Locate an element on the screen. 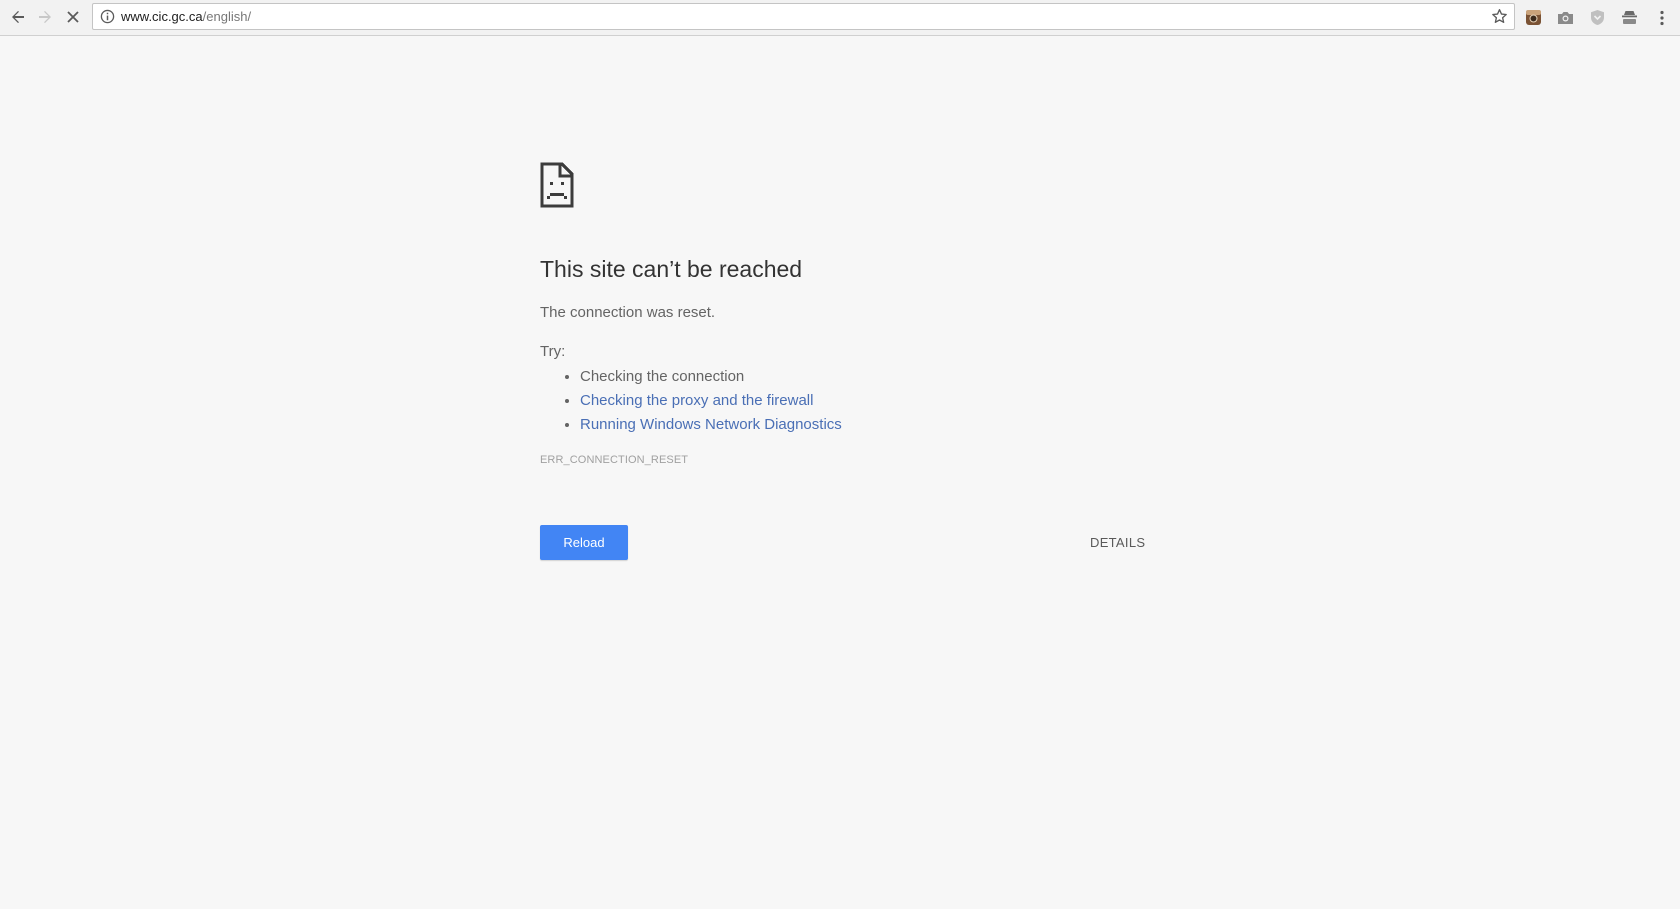 The width and height of the screenshot is (1680, 909). address-bar: www.cic.gc.ca/english/ is located at coordinates (803, 16).